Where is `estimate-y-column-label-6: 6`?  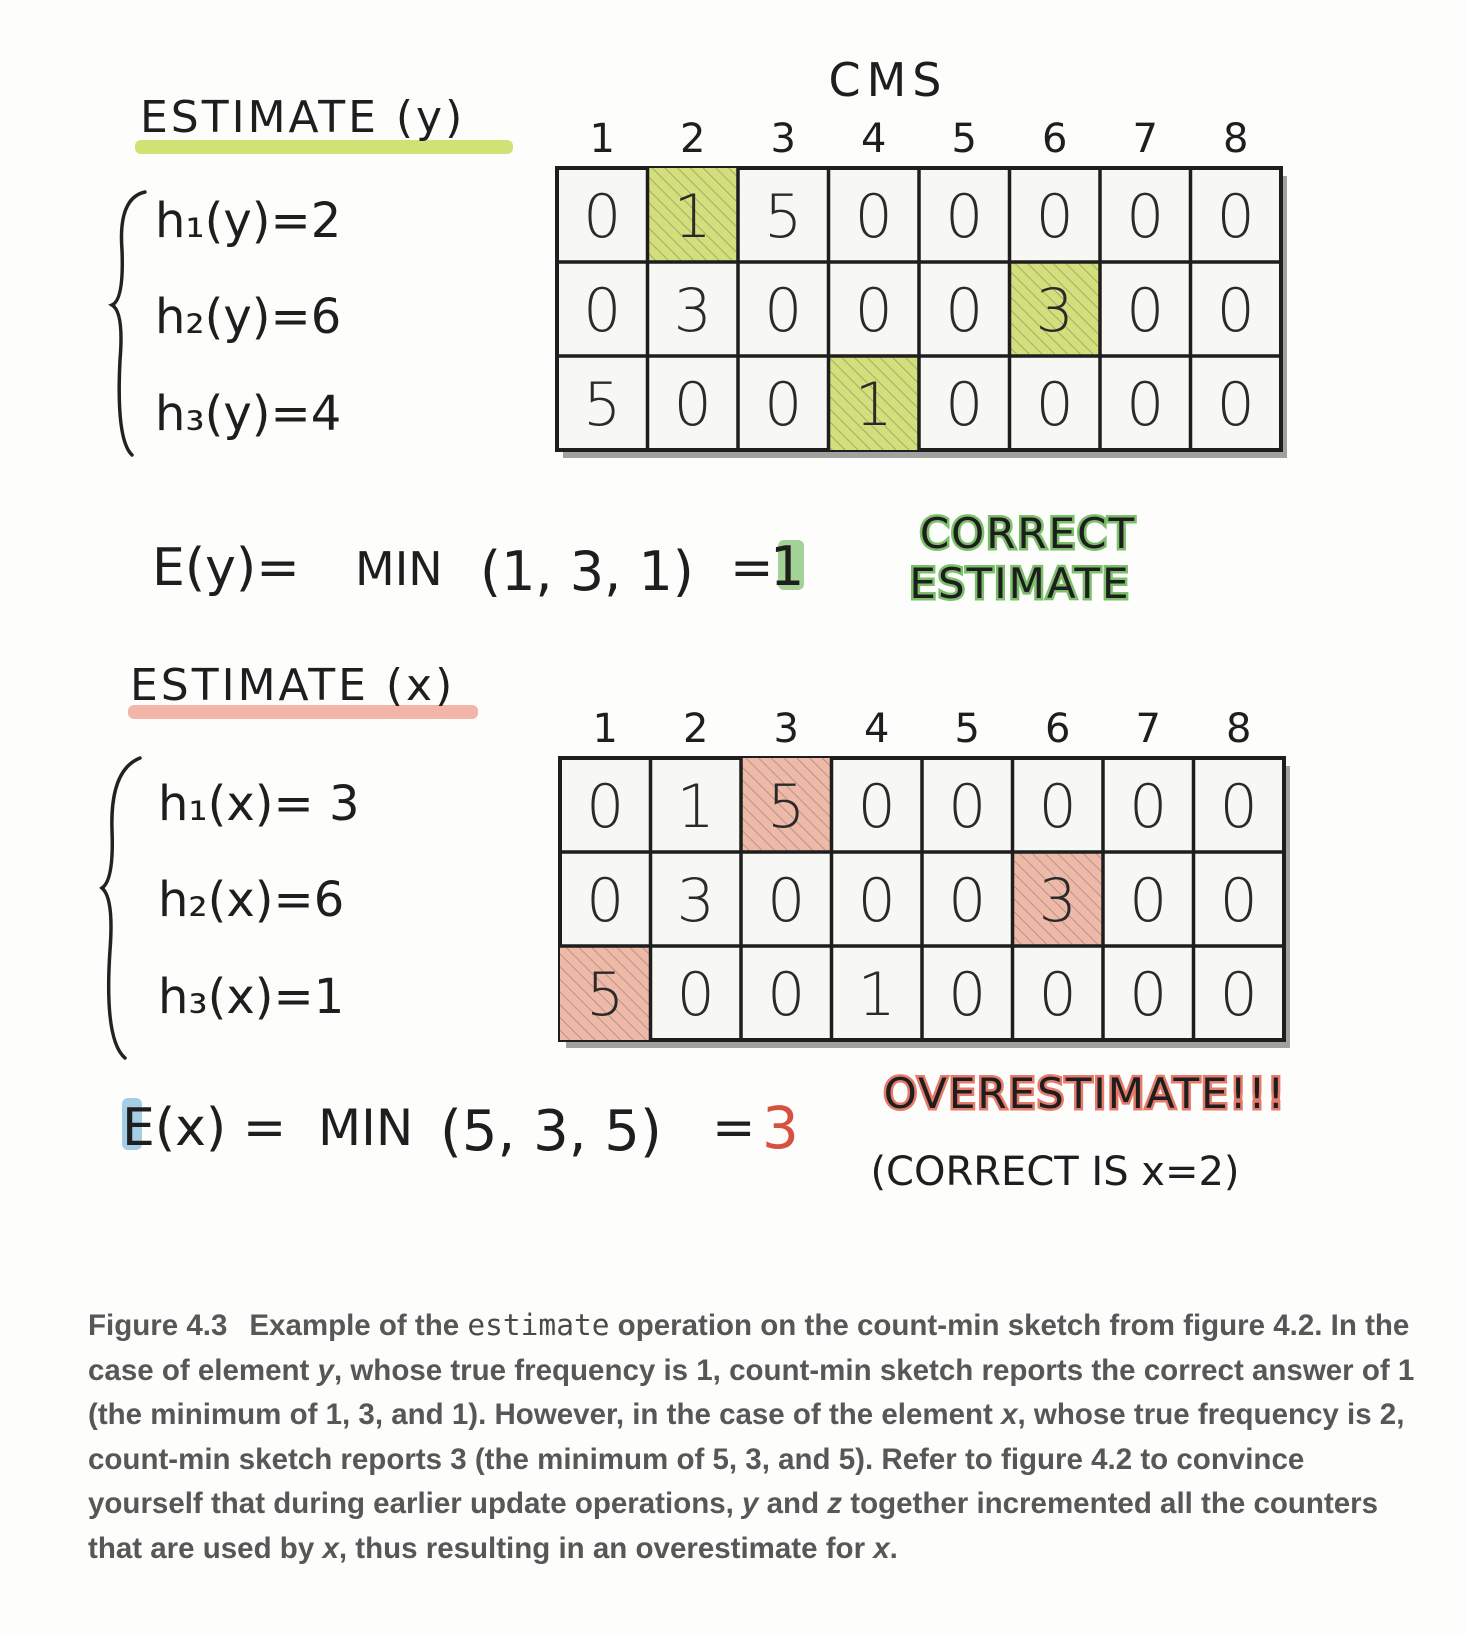 estimate-y-column-label-6: 6 is located at coordinates (1054, 139).